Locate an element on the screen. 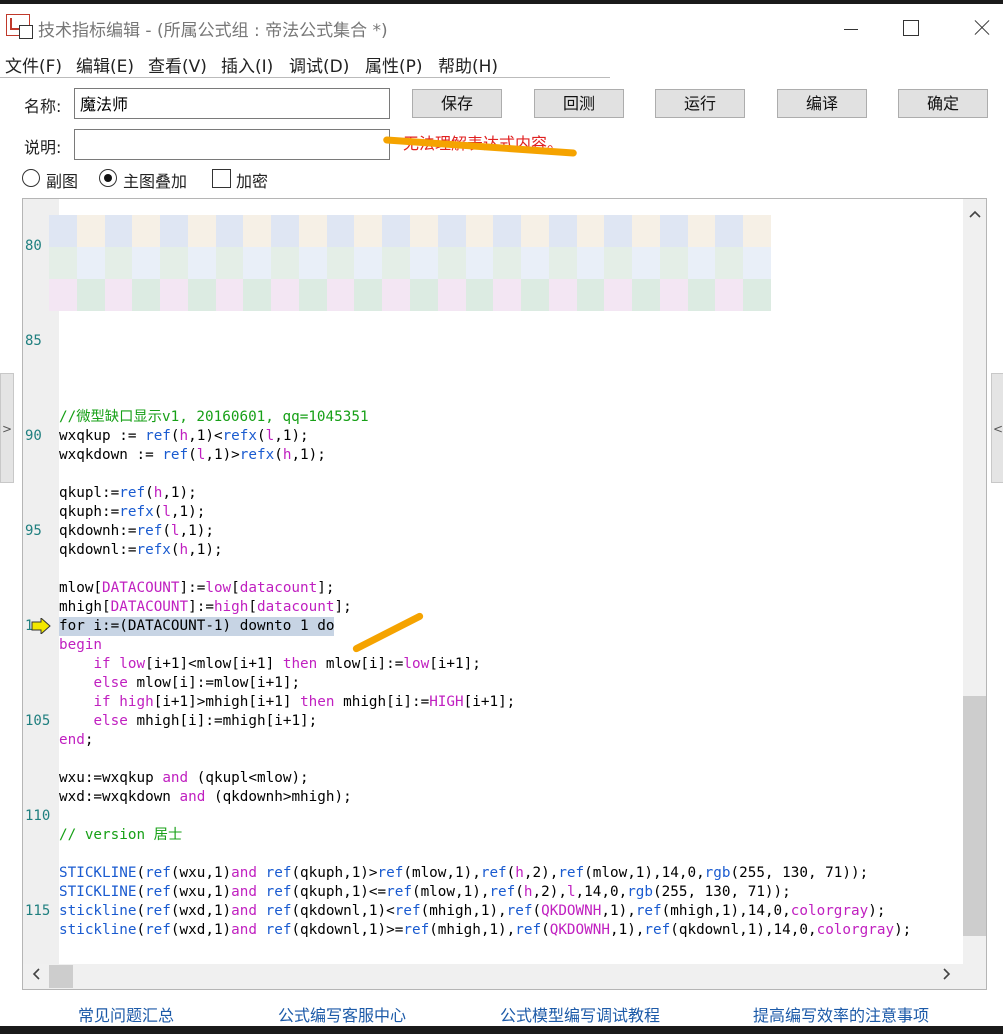 This screenshot has width=1003, height=1034. left-side-tab: > is located at coordinates (7, 428).